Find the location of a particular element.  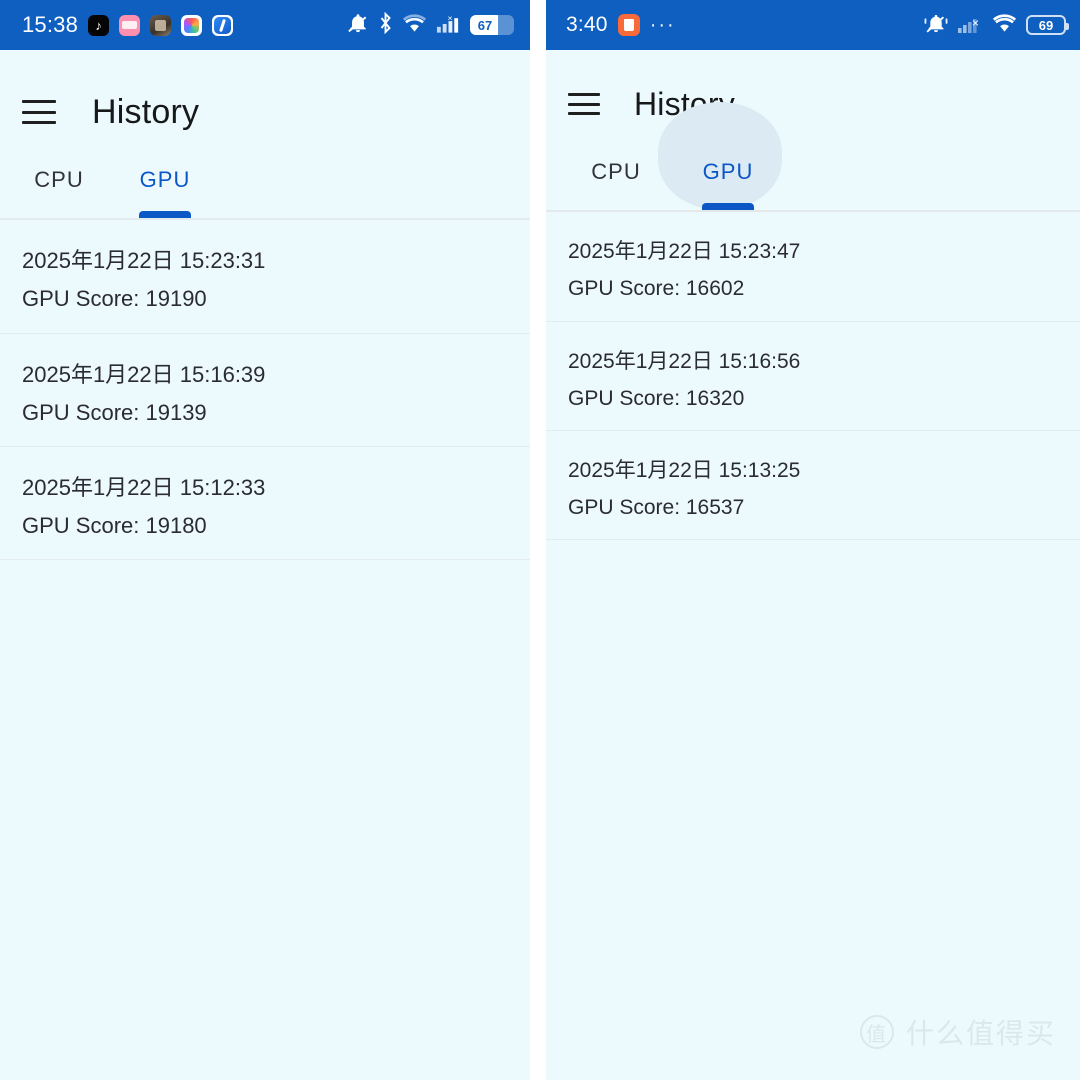

right-app-bar: History is located at coordinates (813, 92).